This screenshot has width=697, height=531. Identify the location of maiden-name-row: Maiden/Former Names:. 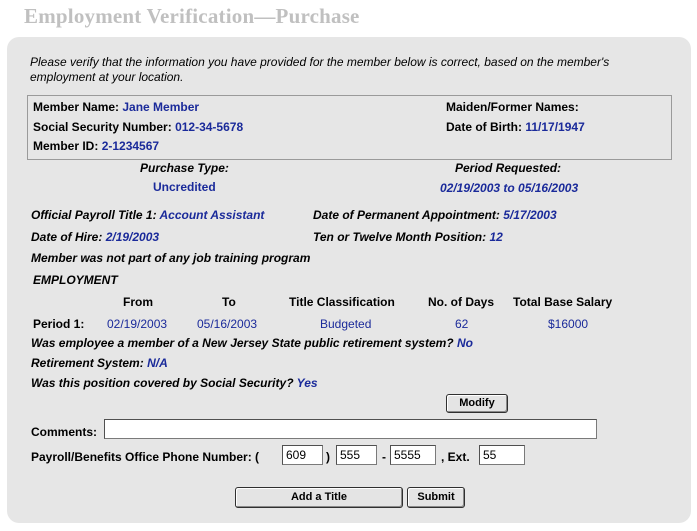
(512, 107).